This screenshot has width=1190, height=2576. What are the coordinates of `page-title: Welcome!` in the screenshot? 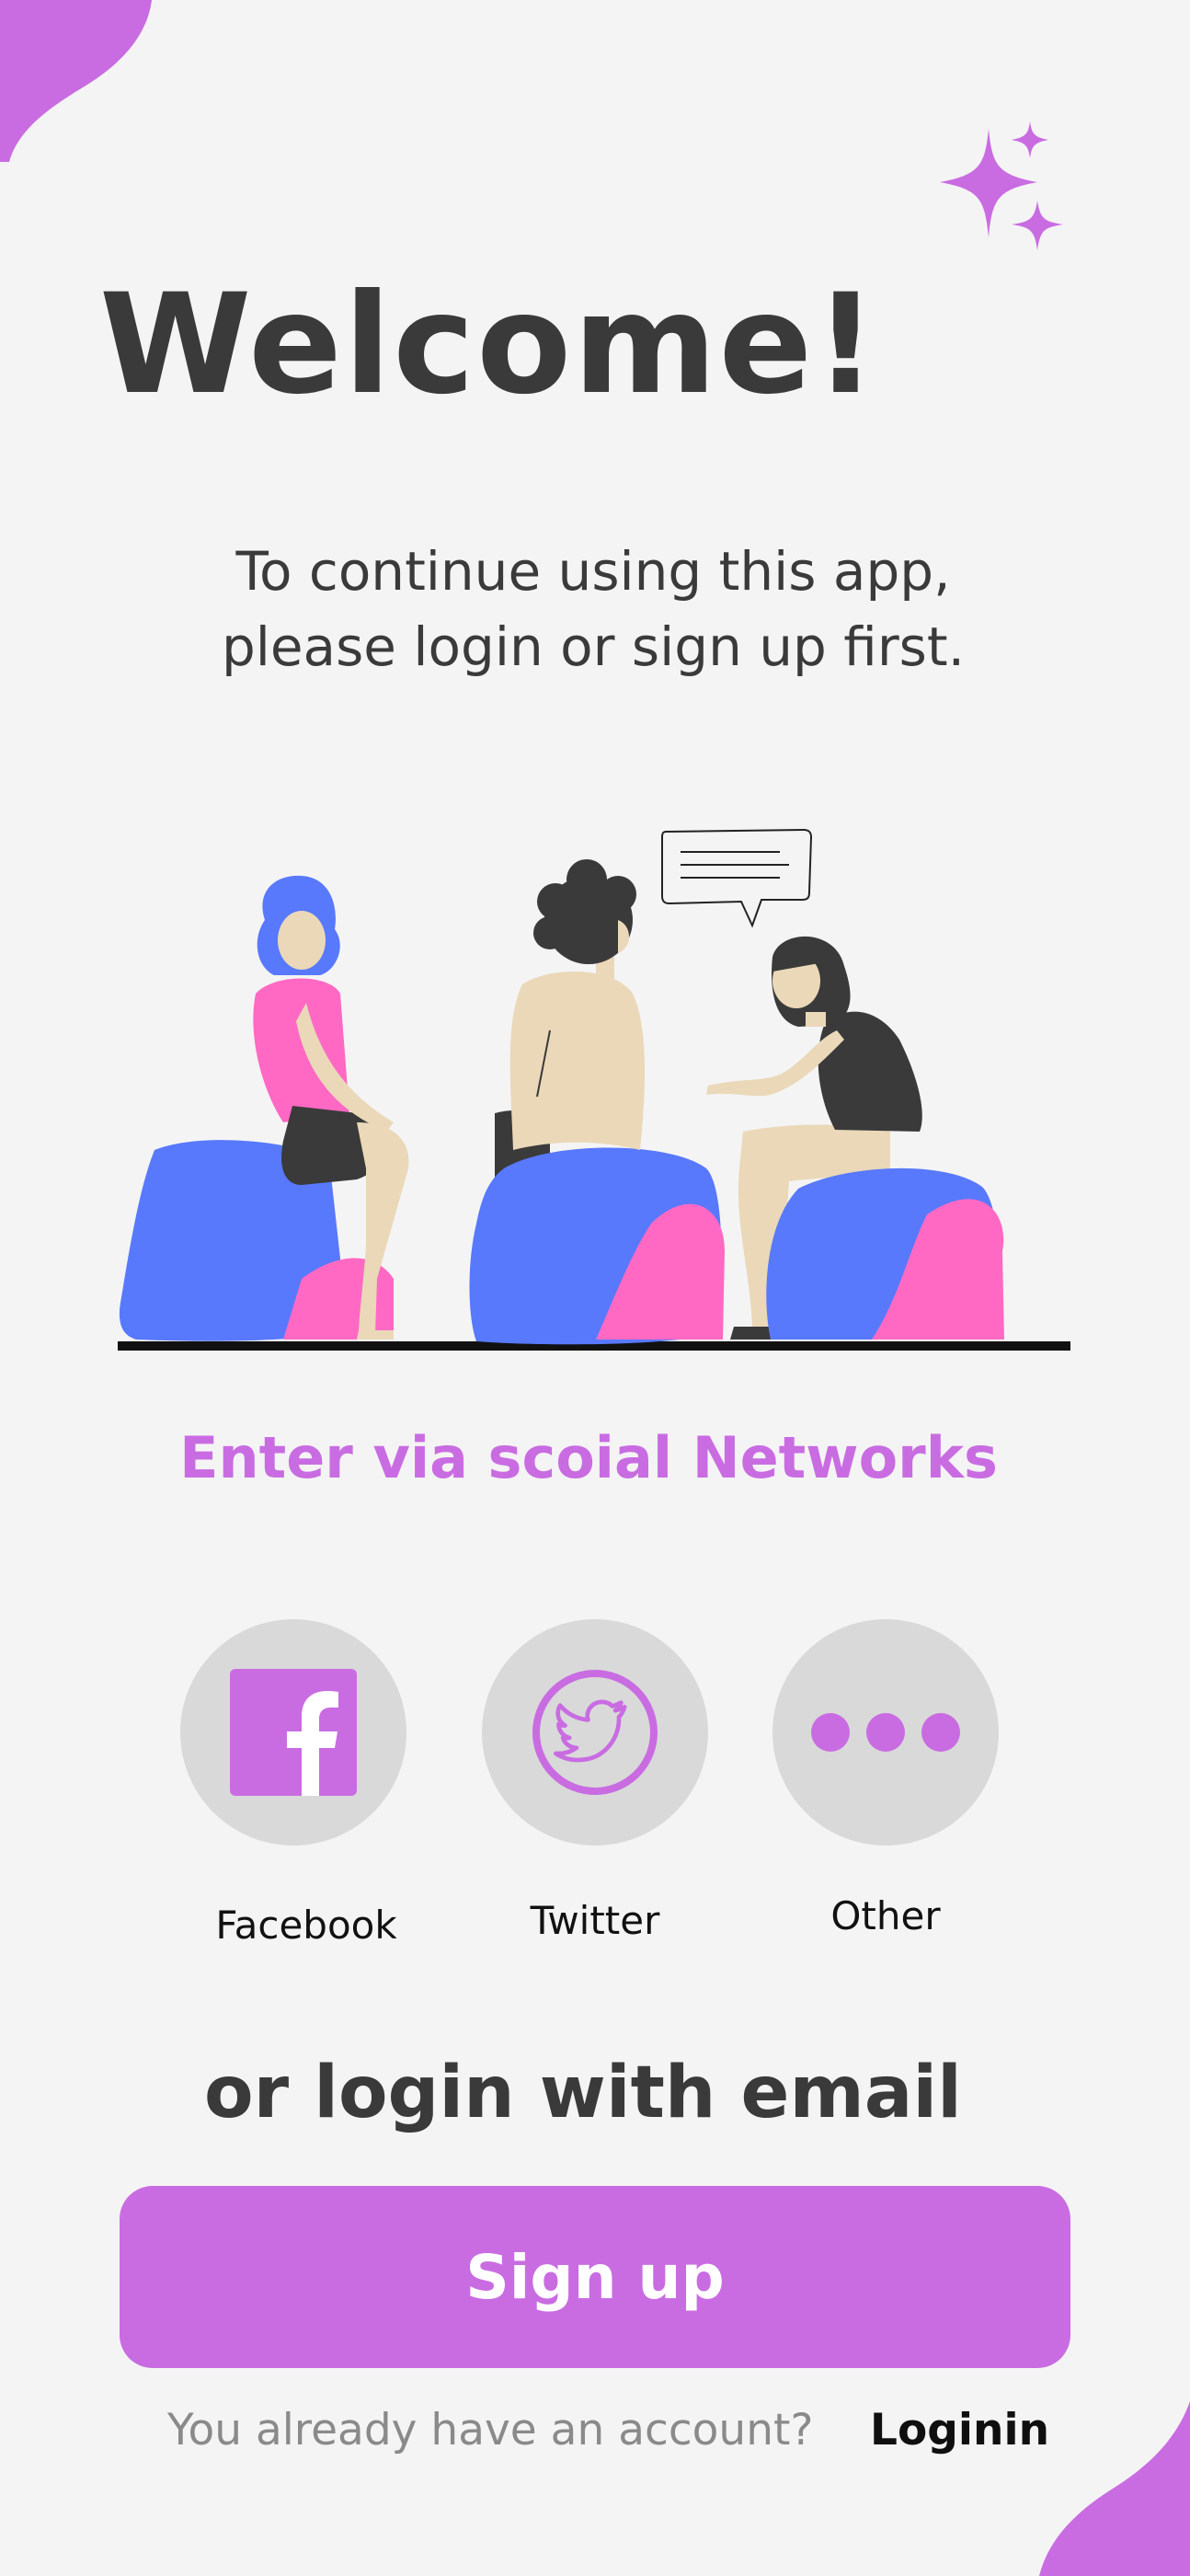 It's located at (489, 345).